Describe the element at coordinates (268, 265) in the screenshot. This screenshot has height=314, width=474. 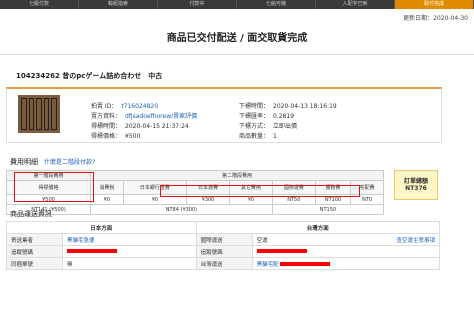
I see `tw-carrier-link: 黑貓宅配` at that location.